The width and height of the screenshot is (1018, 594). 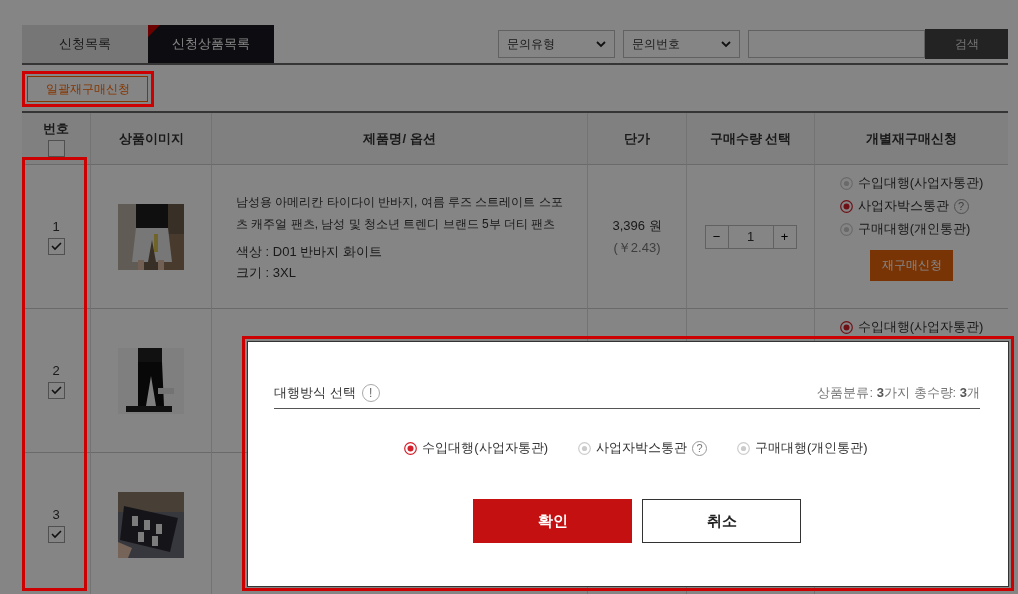 I want to click on price-yuan: (￥2.43), so click(x=637, y=247).